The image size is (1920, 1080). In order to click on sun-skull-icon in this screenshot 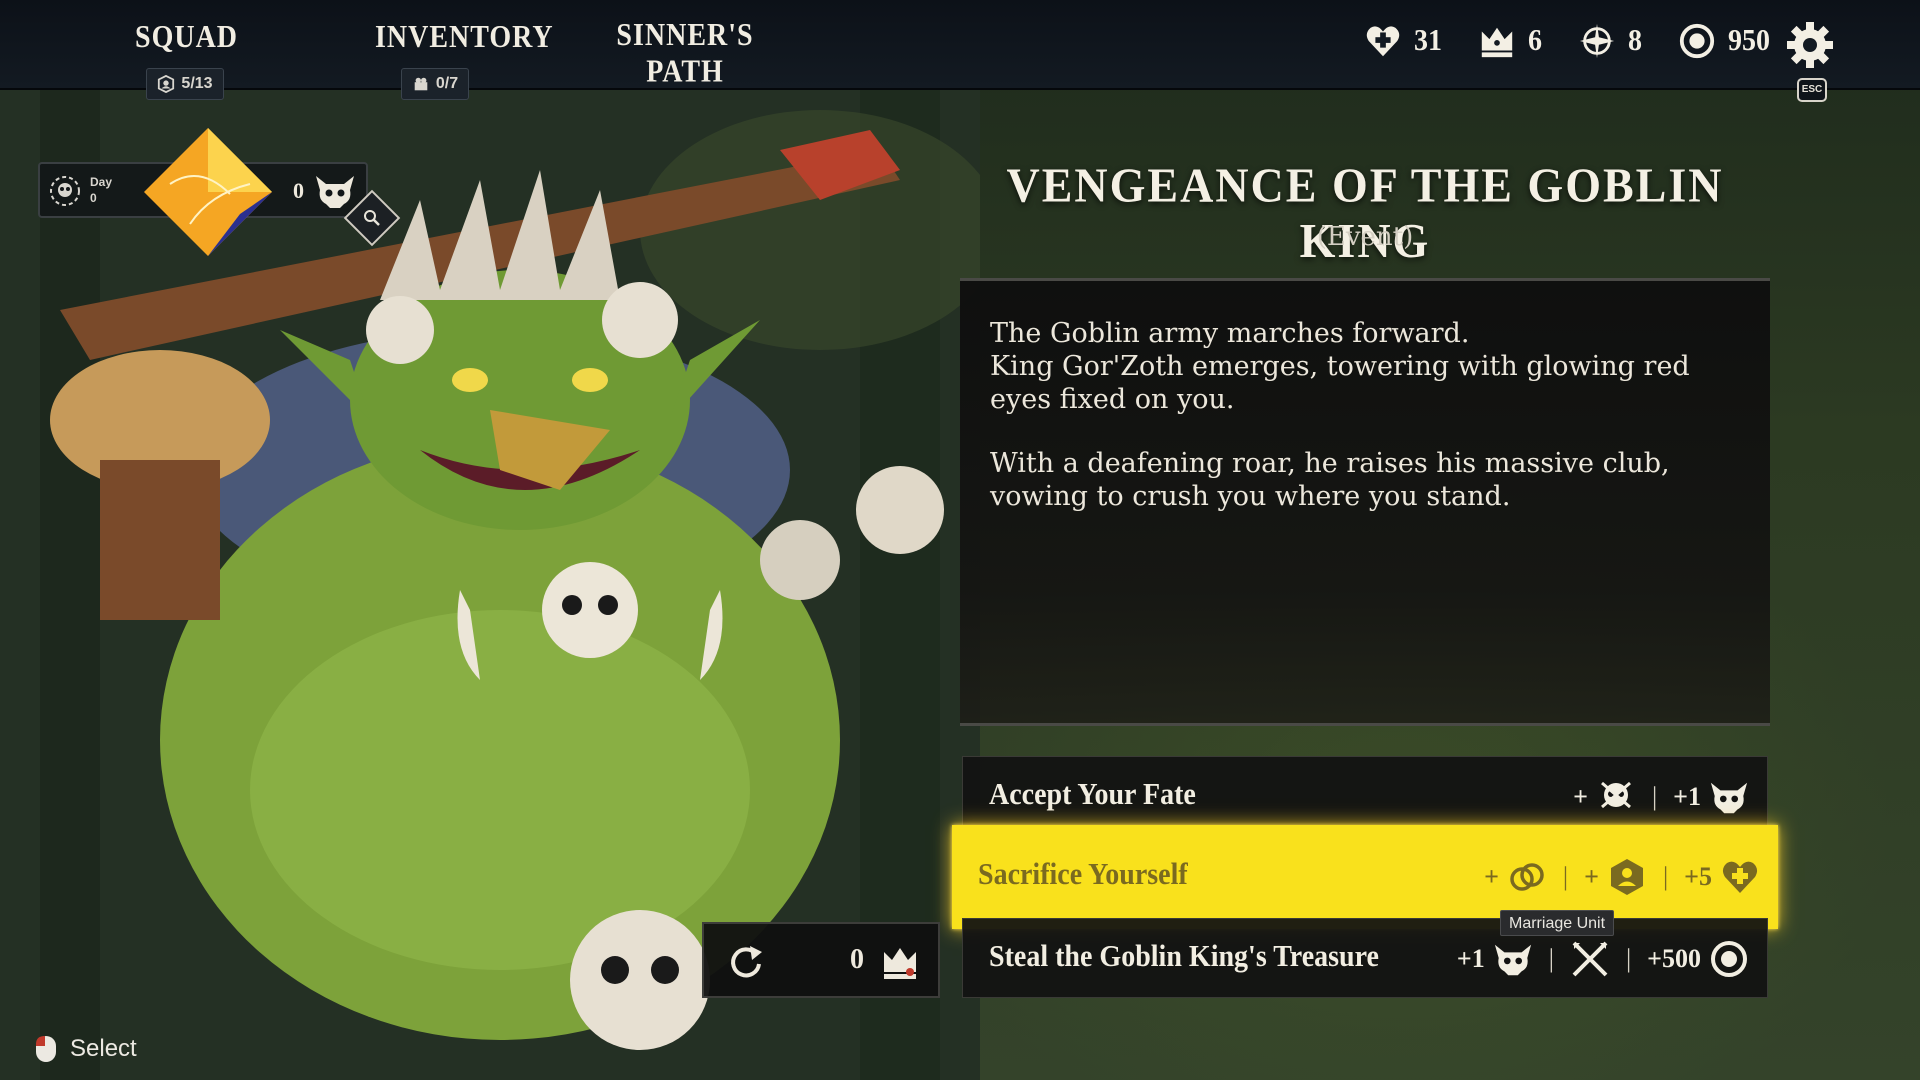, I will do `click(65, 191)`.